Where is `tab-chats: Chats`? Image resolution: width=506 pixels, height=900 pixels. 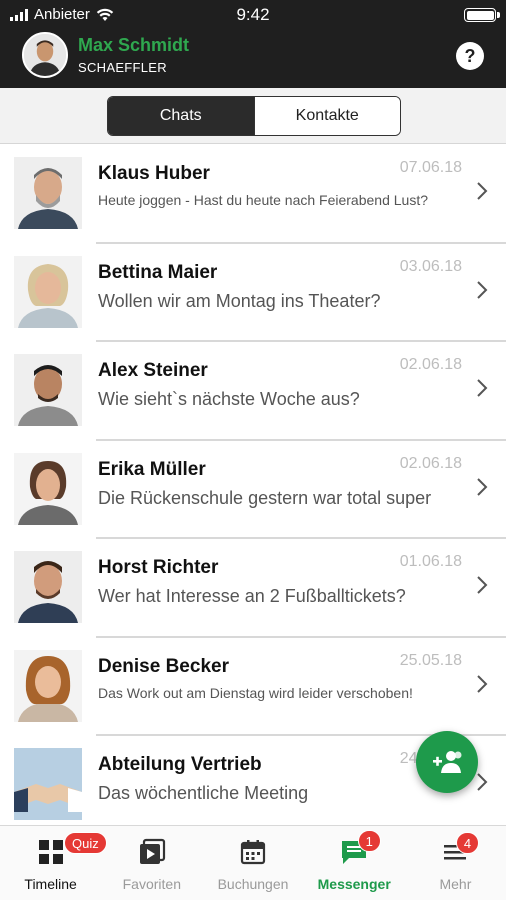
tab-chats: Chats is located at coordinates (181, 116).